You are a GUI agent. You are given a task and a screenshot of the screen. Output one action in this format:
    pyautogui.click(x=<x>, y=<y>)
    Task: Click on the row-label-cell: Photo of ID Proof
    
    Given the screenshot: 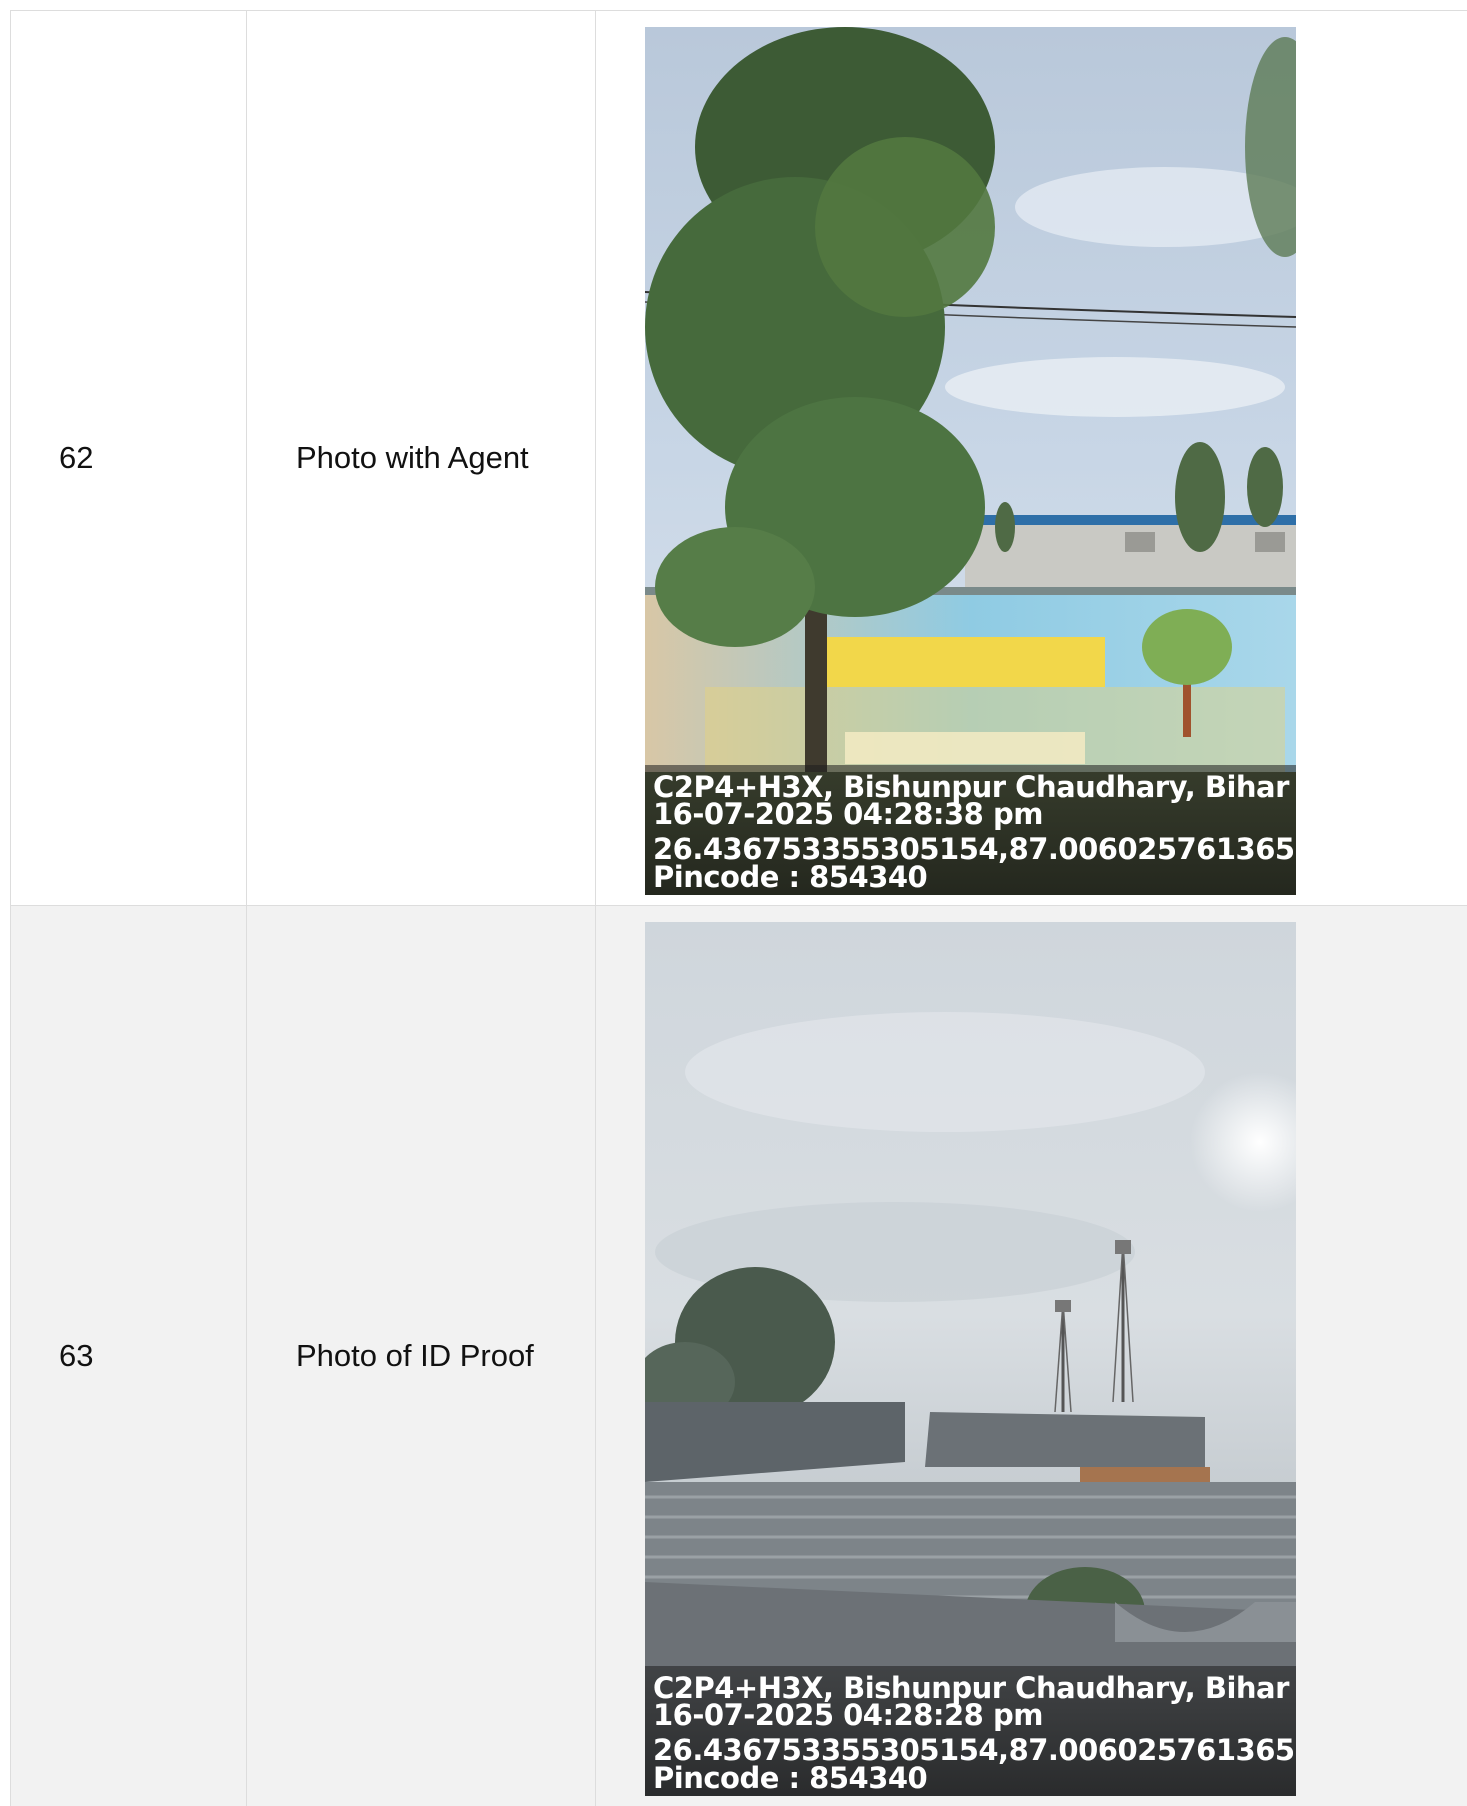 What is the action you would take?
    pyautogui.click(x=421, y=1356)
    